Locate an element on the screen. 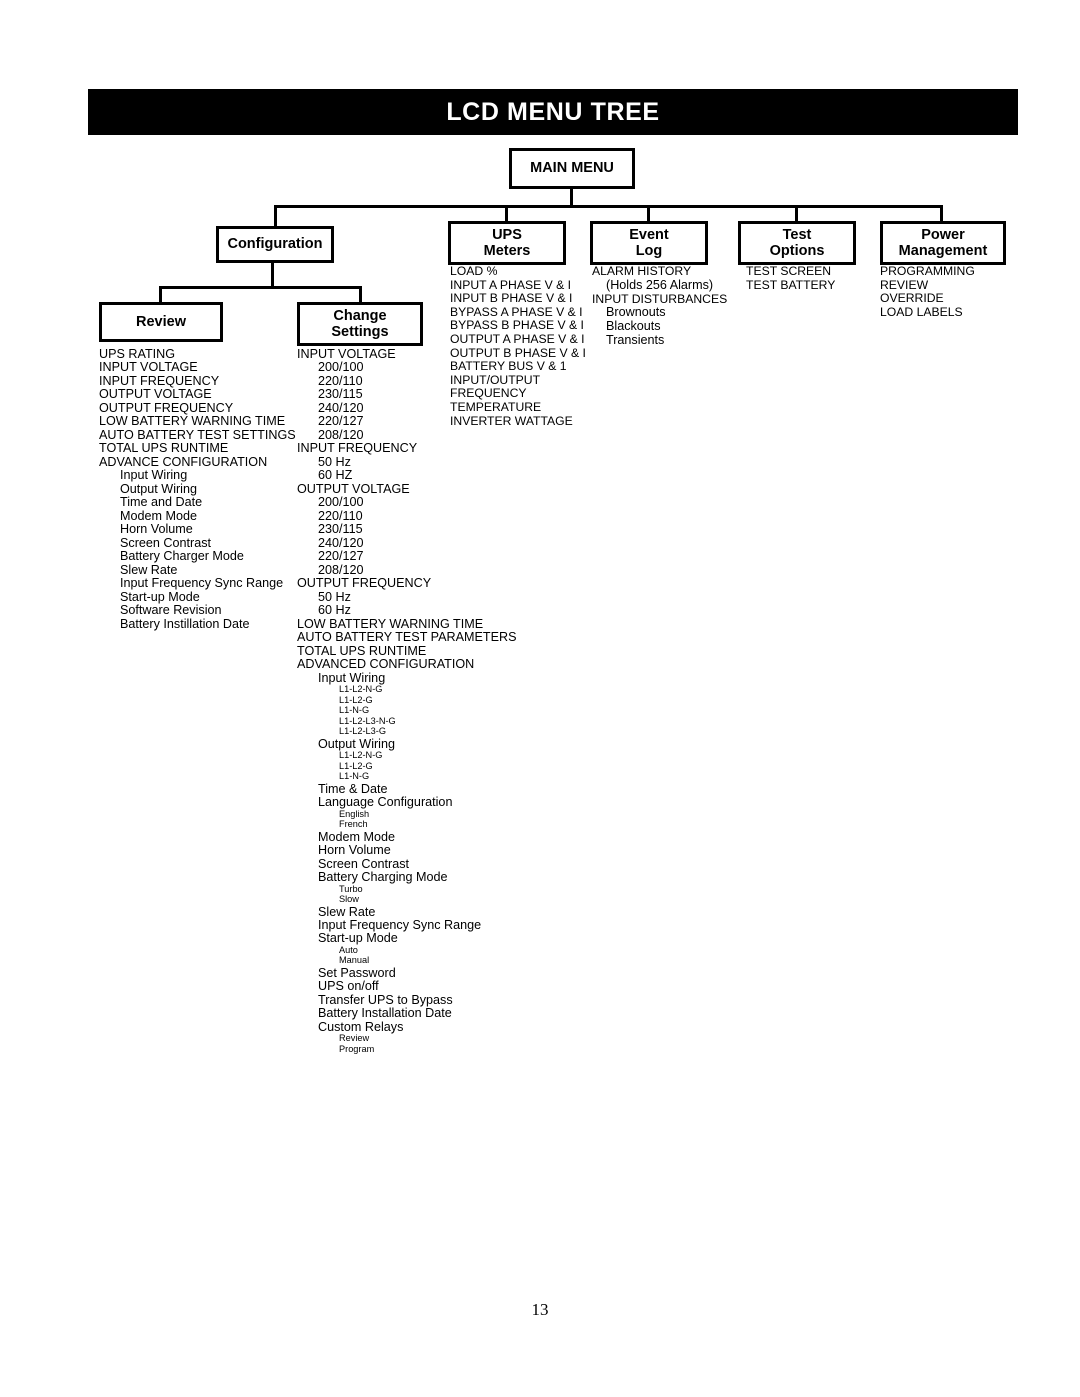  menu-item: Time and Date is located at coordinates (161, 502).